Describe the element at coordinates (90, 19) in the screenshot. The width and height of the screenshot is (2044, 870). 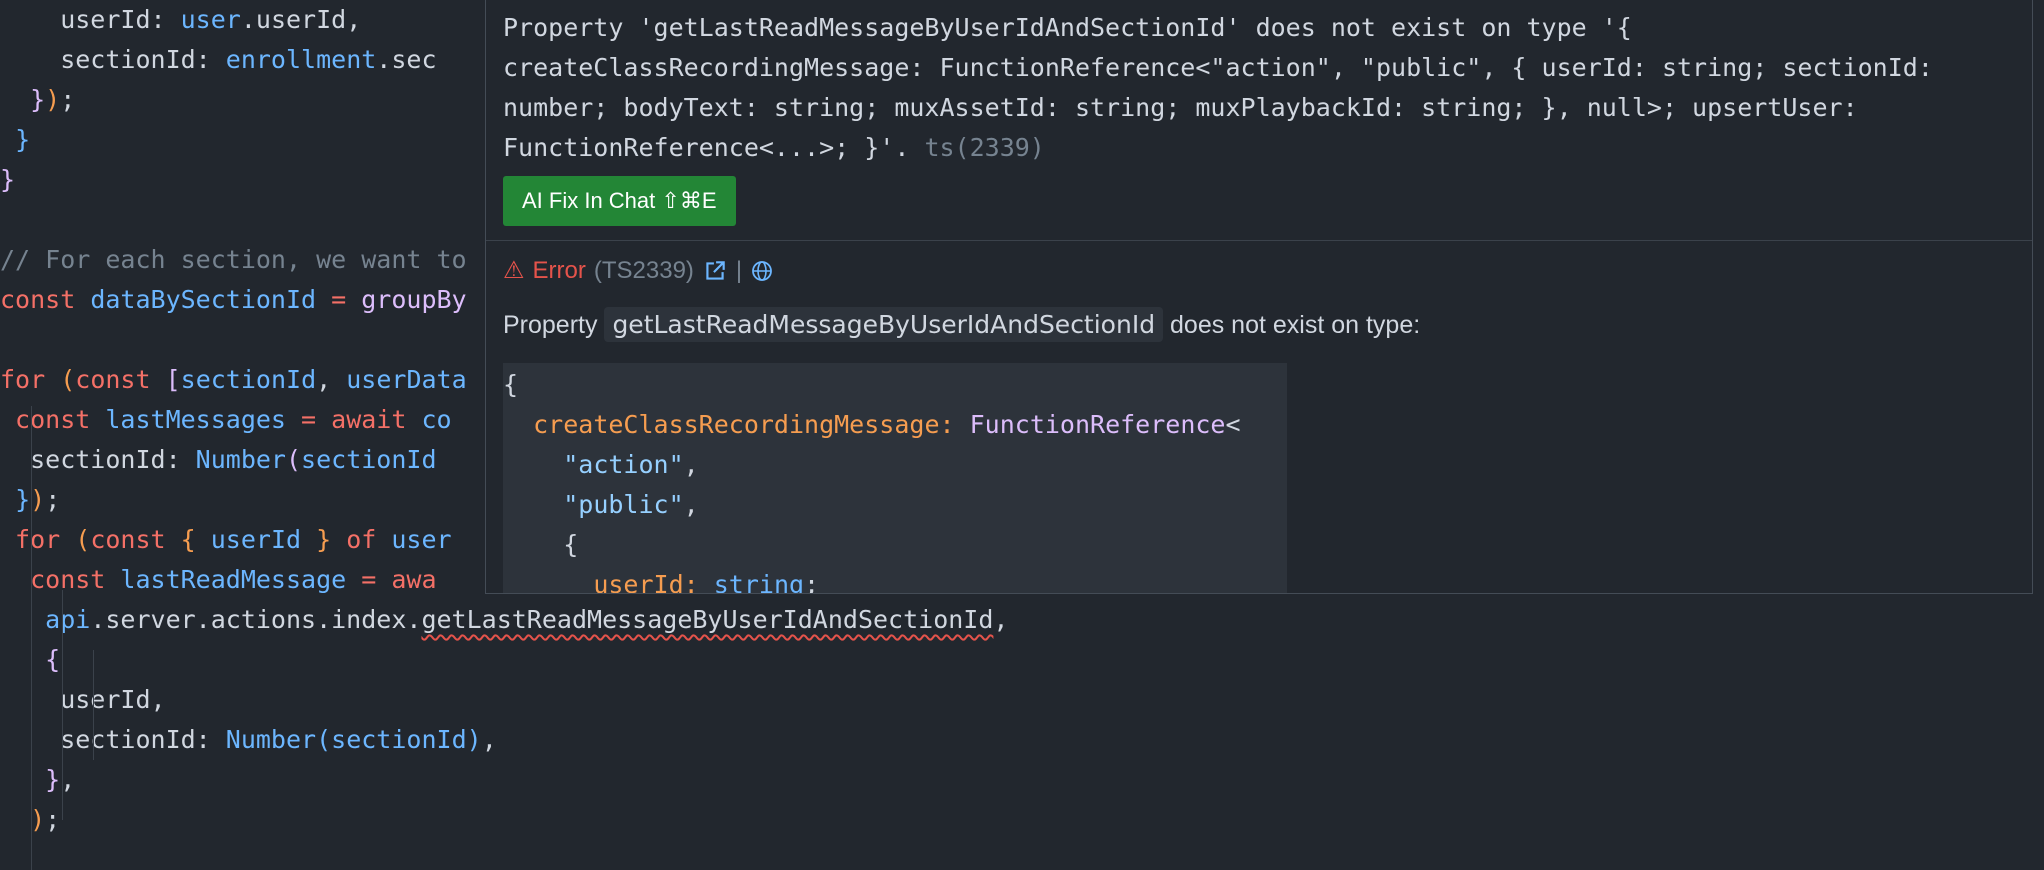
I see `code-token: userId:` at that location.